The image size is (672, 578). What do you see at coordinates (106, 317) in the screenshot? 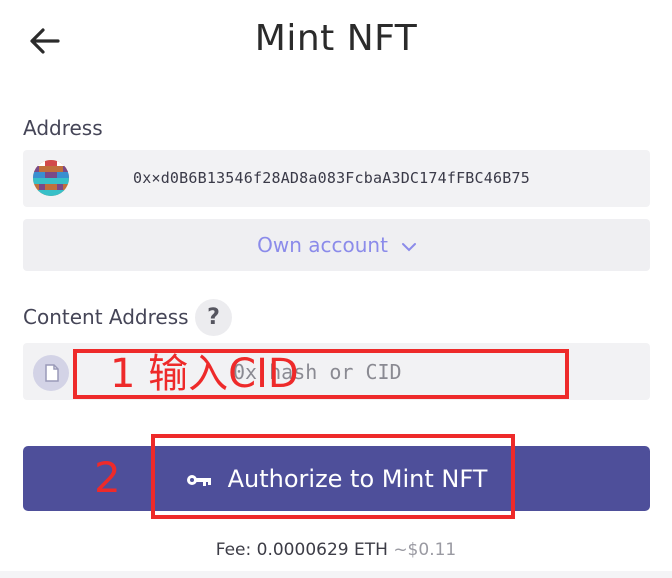
I see `content-address-label: Content Address` at bounding box center [106, 317].